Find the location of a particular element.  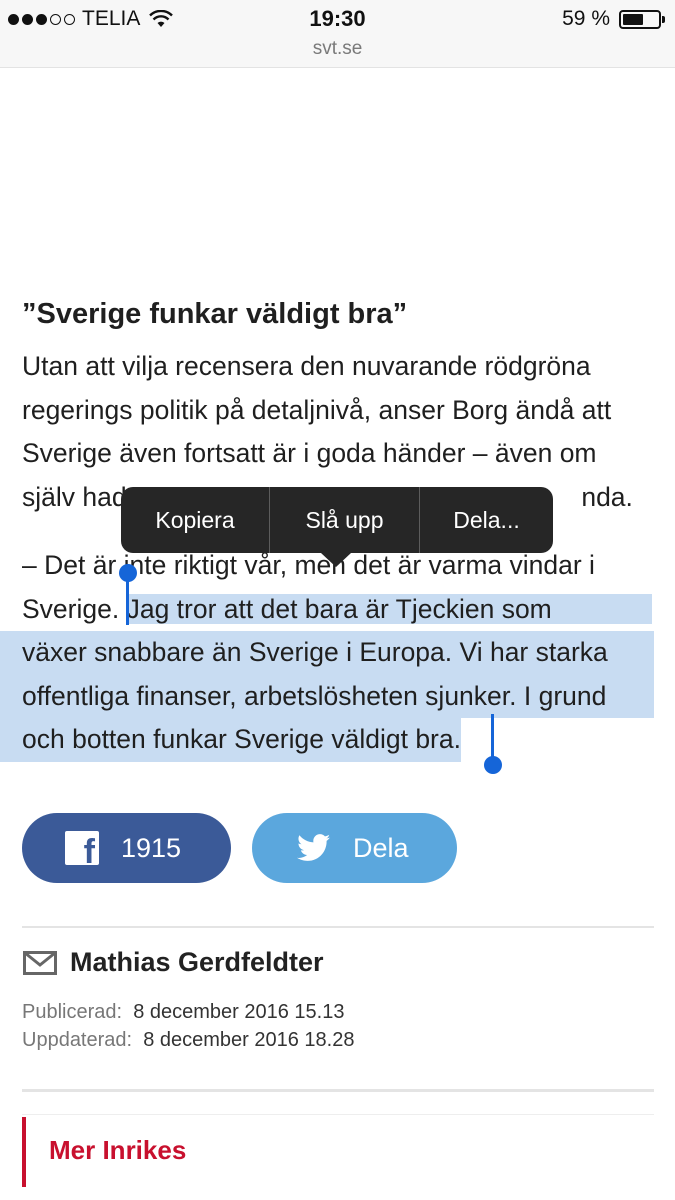

selected-text: och botten funkar Sverige väldigt bra. is located at coordinates (230, 740).